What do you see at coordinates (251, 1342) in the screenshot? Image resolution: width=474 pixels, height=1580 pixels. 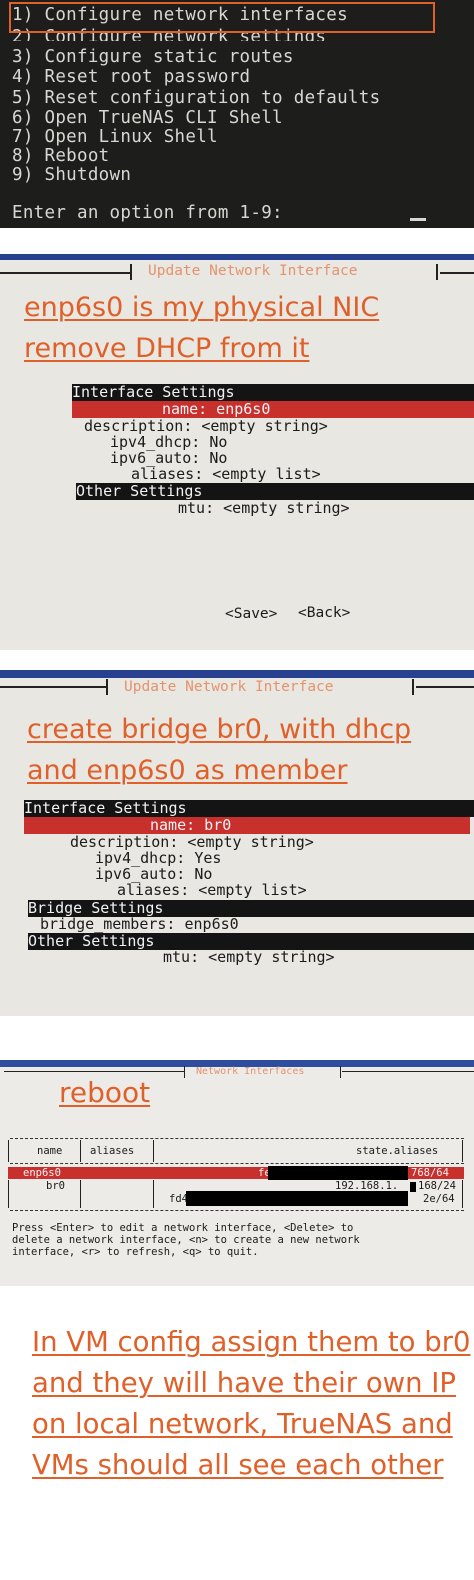 I see `annotation-line: In VM config assign them to br0` at bounding box center [251, 1342].